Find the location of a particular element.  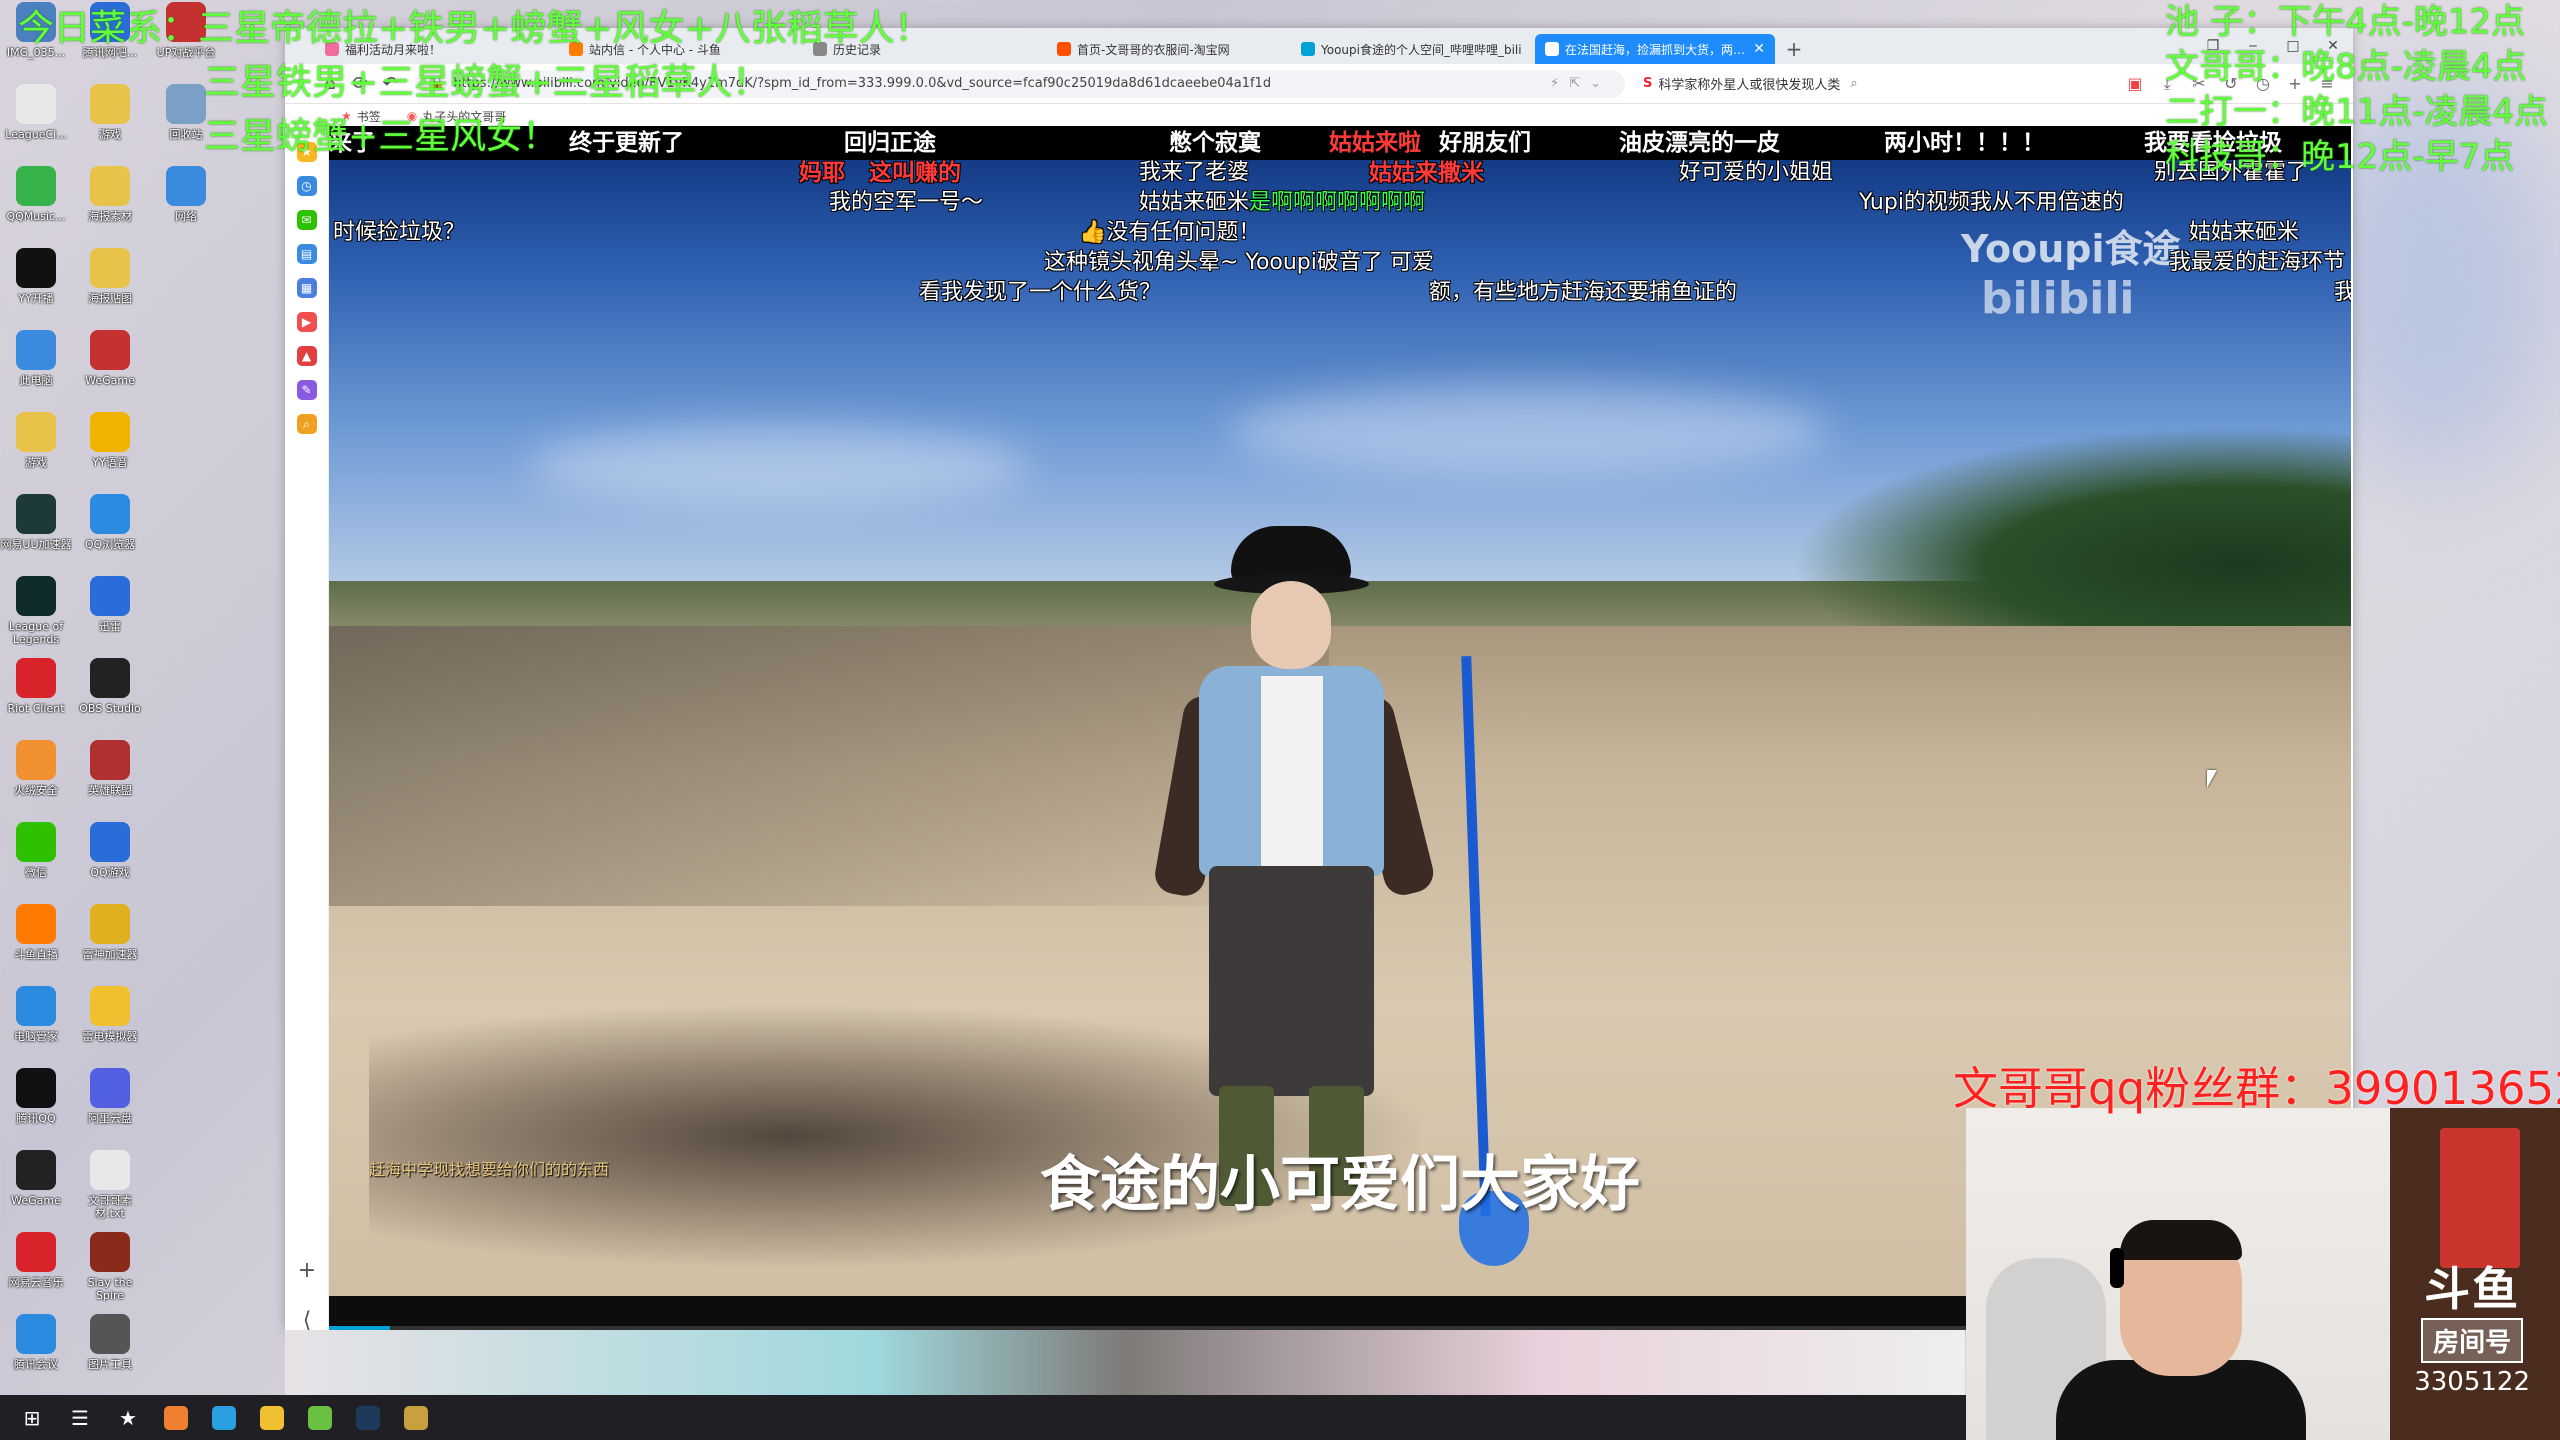

task-view-button: ☰ is located at coordinates (80, 1417).